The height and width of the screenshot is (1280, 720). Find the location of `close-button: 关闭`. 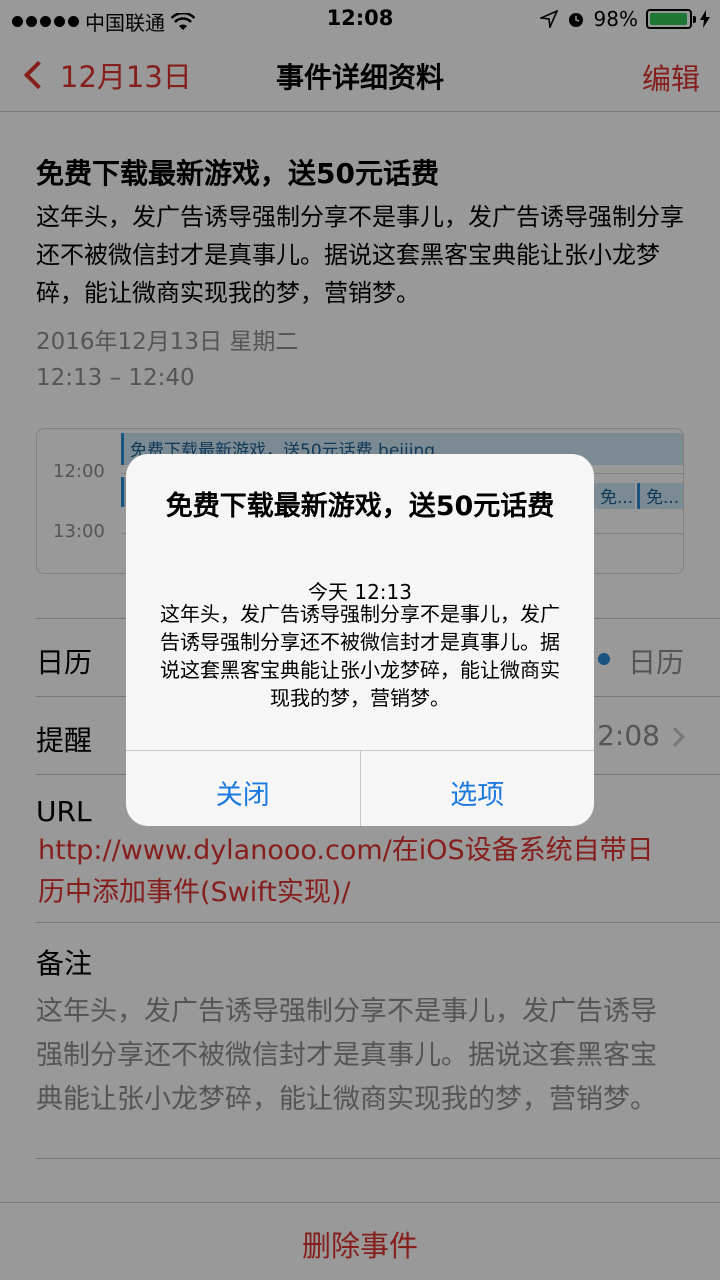

close-button: 关闭 is located at coordinates (243, 788).